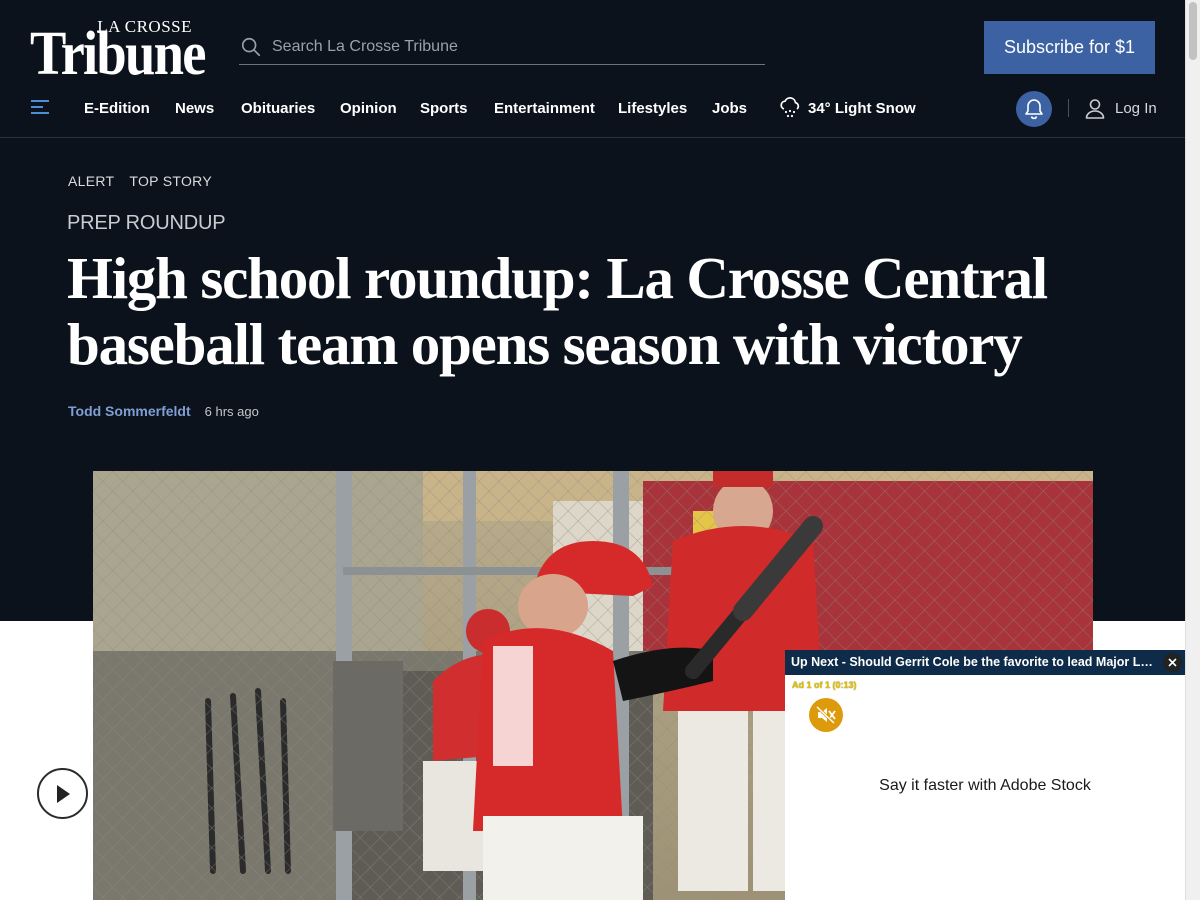 The height and width of the screenshot is (900, 1200). What do you see at coordinates (544, 108) in the screenshot?
I see `nav-item-entertainment: Entertainment` at bounding box center [544, 108].